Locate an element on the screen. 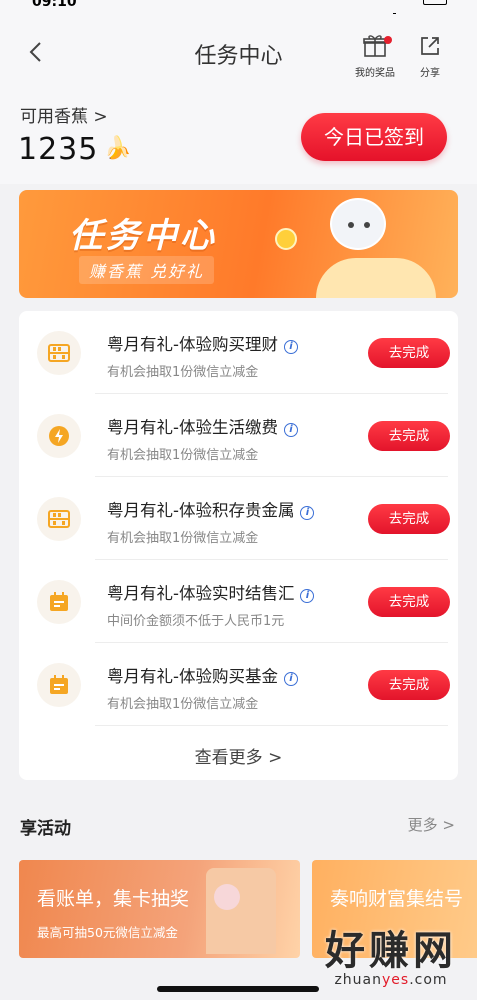 This screenshot has height=1000, width=477. banner-title: 任务中心 is located at coordinates (143, 236).